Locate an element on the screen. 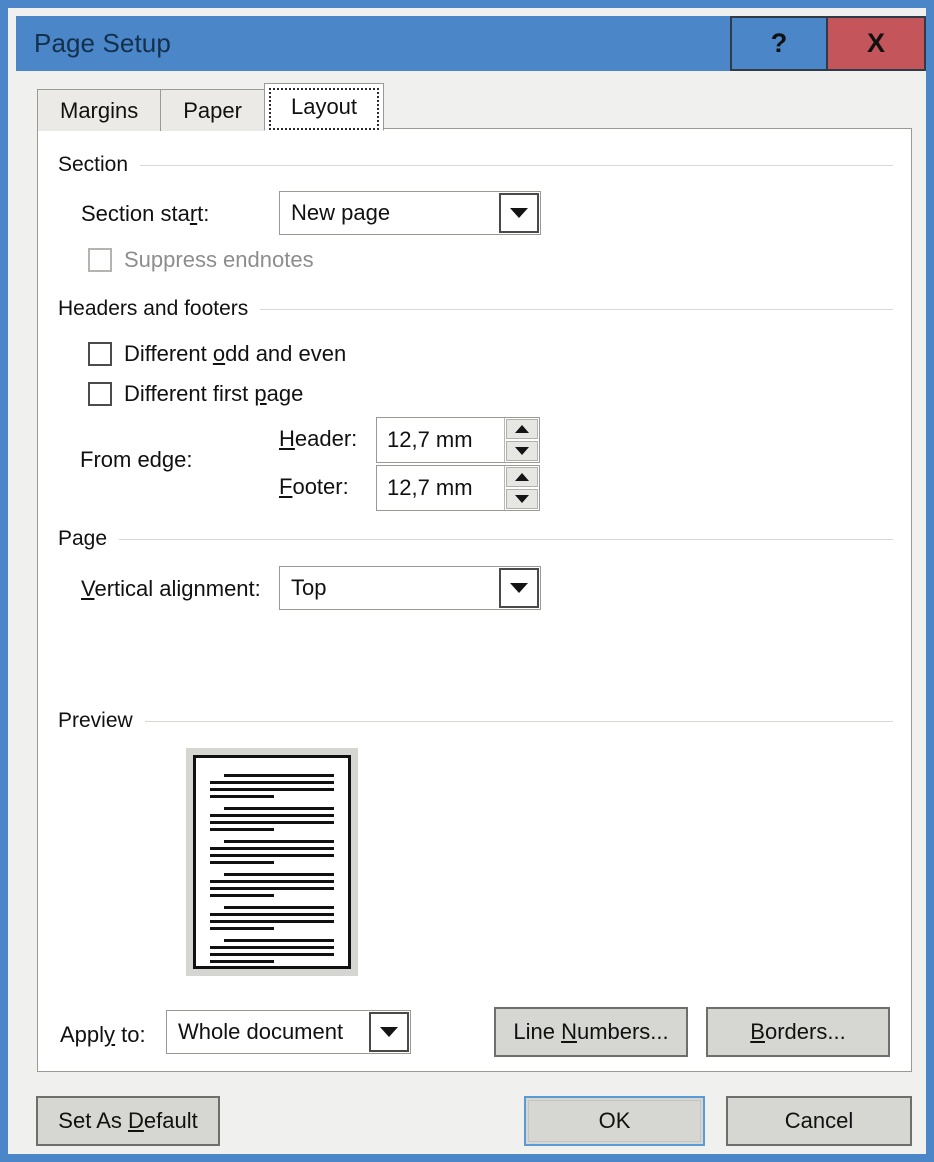  apply-to-combobox: Whole document is located at coordinates (288, 1032).